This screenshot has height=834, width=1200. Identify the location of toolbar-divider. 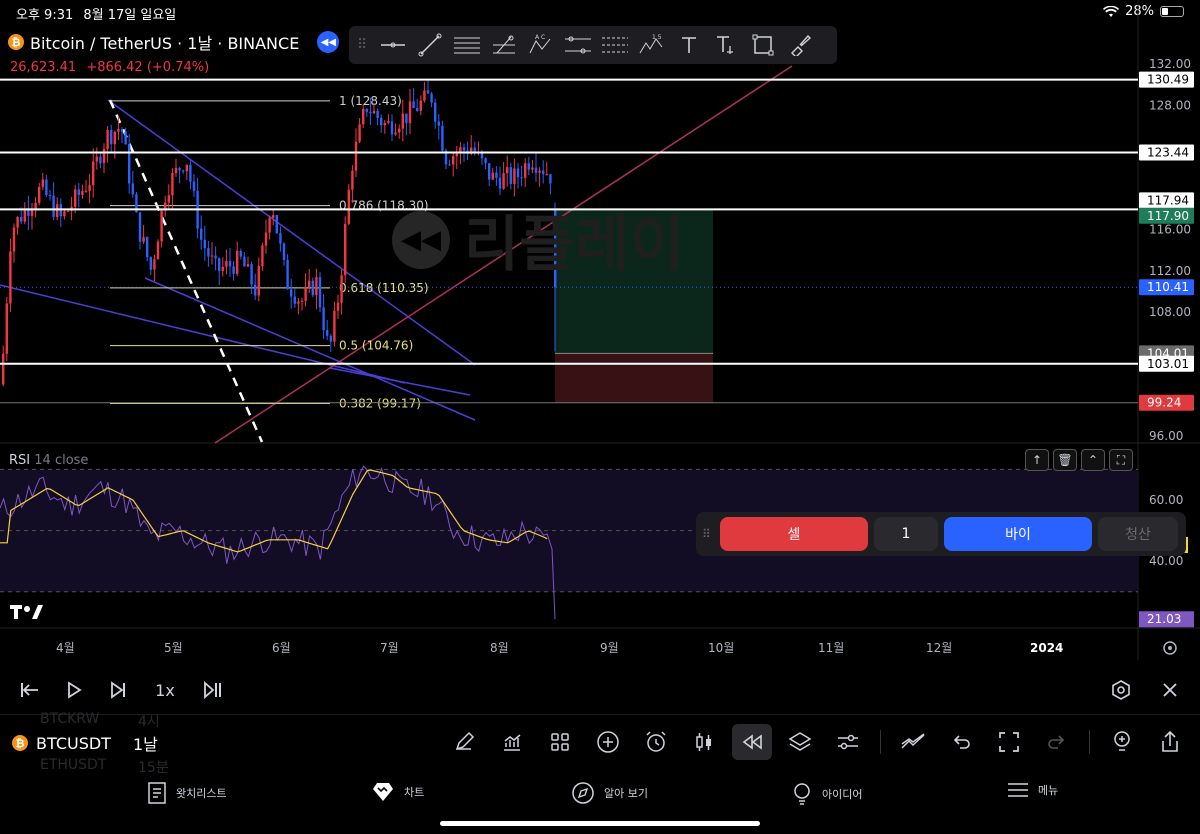
(1089, 742).